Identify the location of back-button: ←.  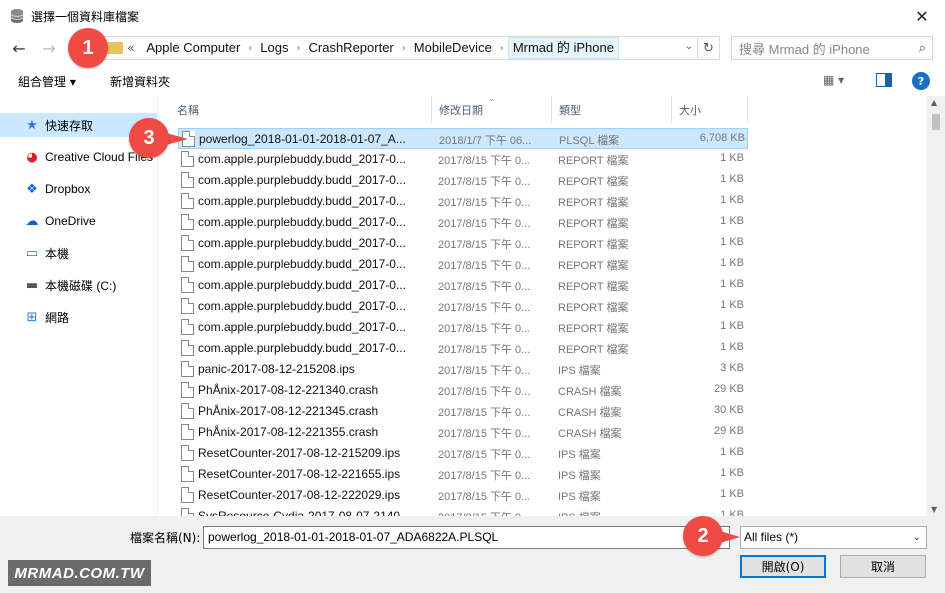
(19, 48).